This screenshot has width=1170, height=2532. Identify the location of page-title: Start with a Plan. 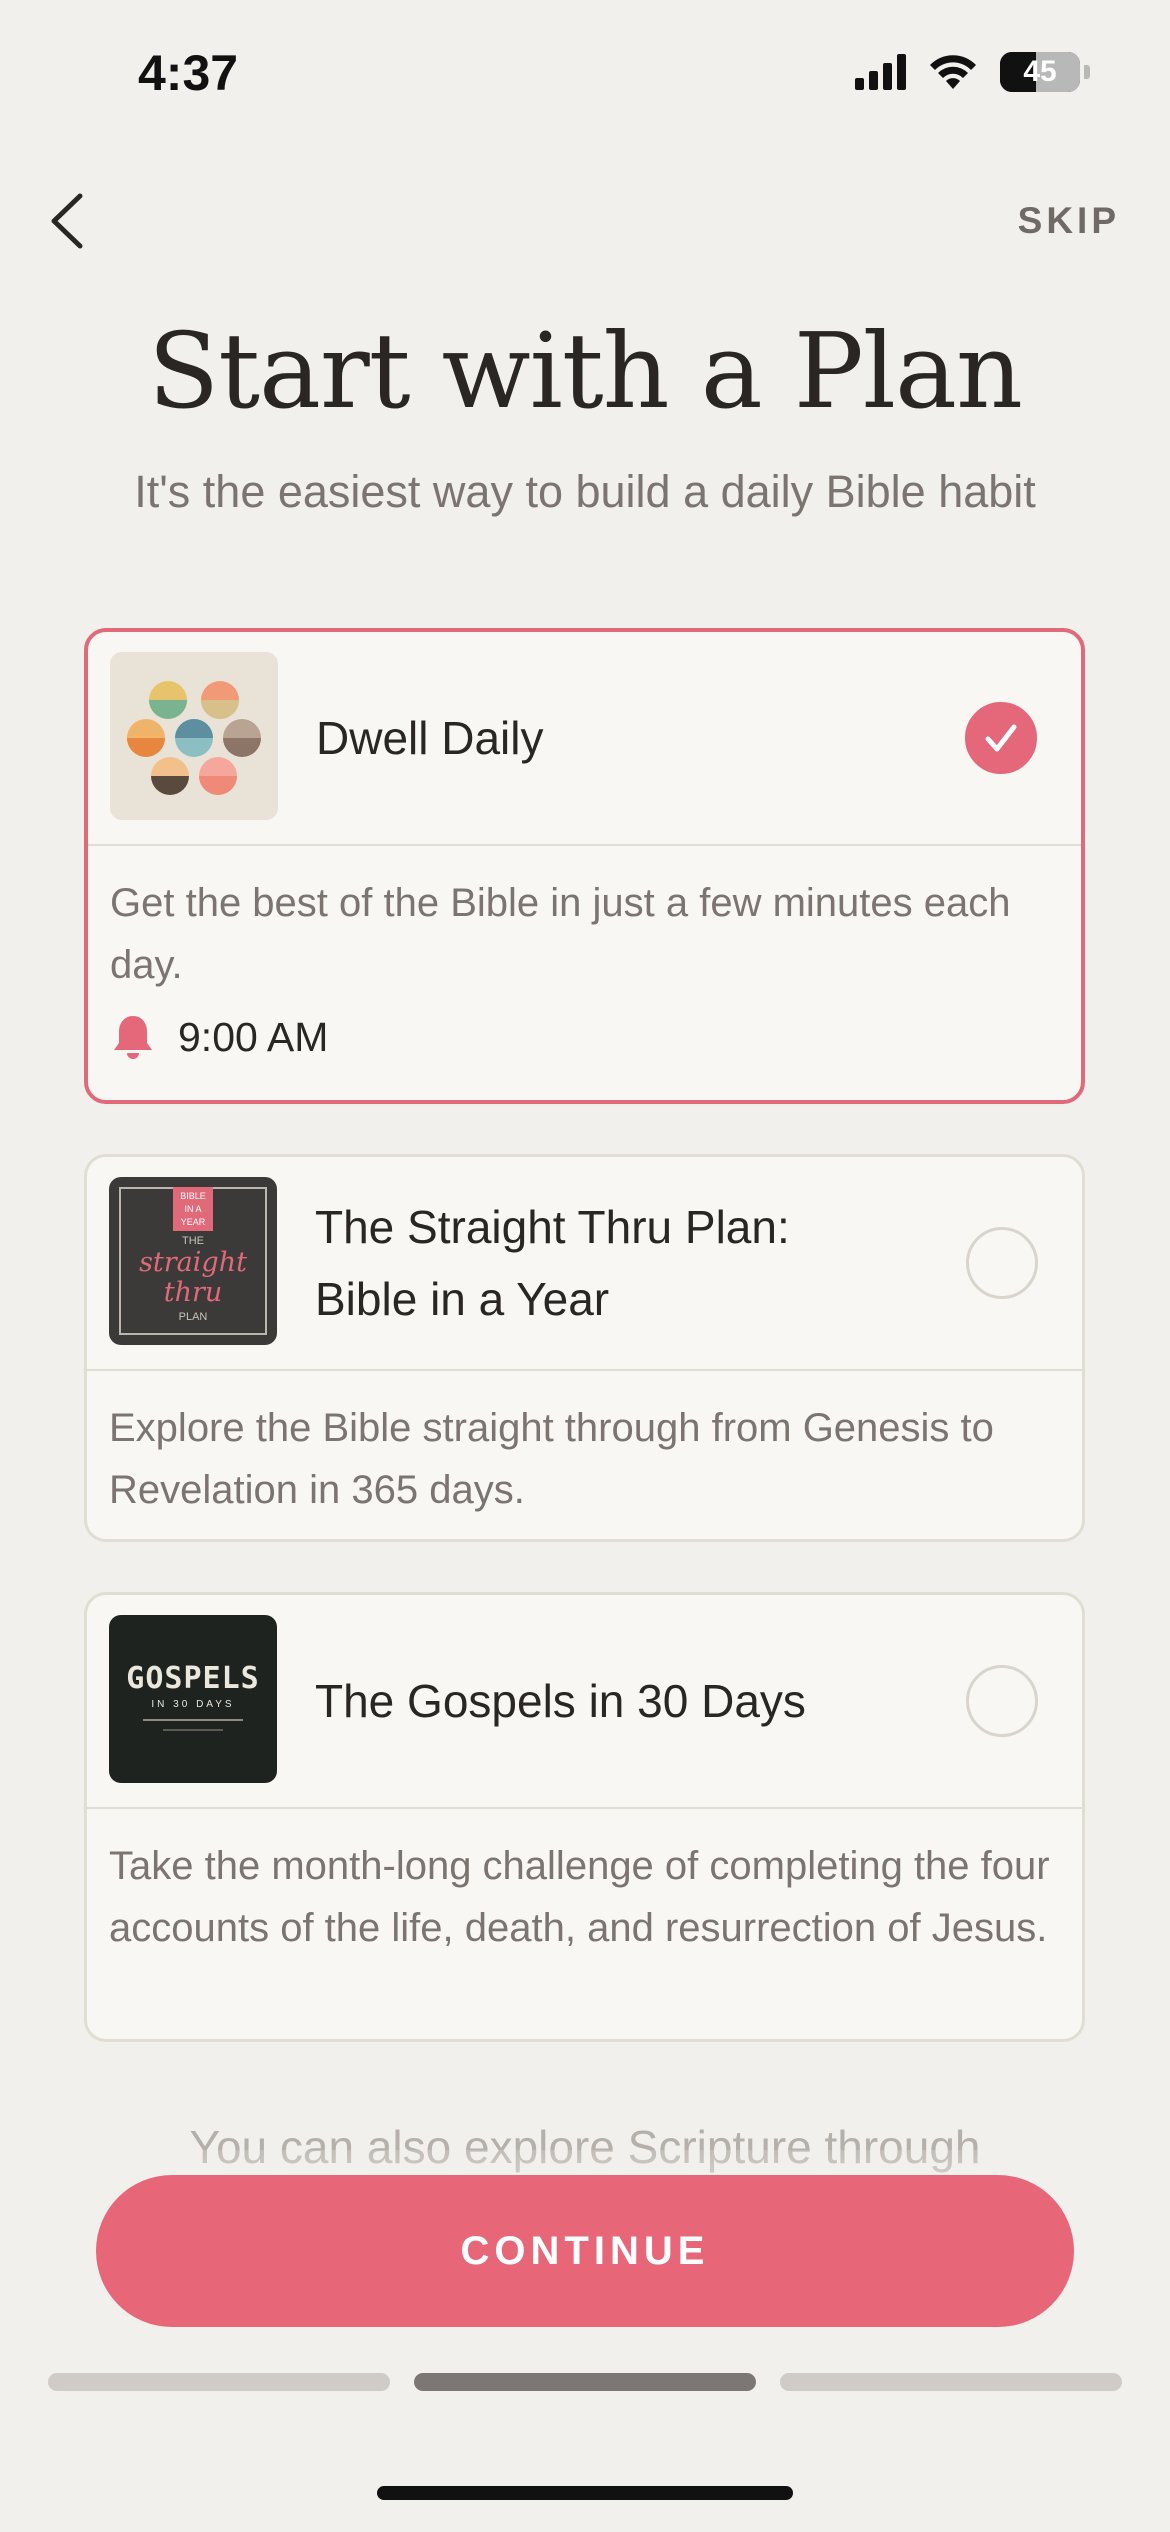
(585, 371).